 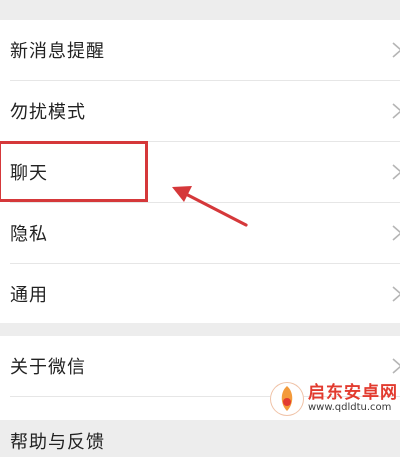 I want to click on top-background, so click(x=200, y=10).